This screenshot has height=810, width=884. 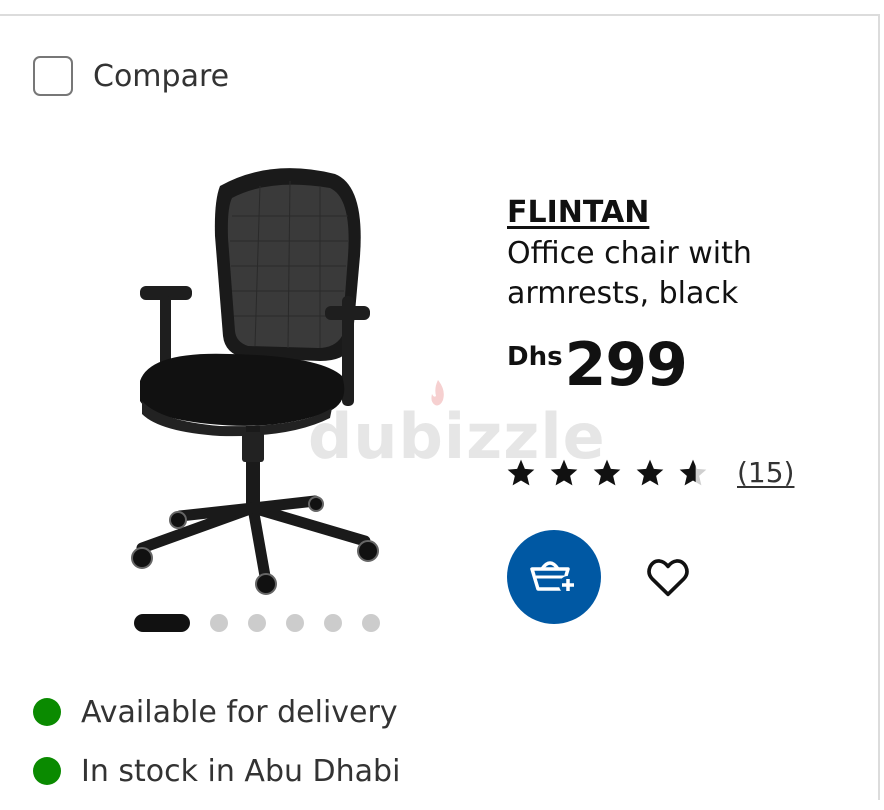 I want to click on heart-icon, so click(x=668, y=578).